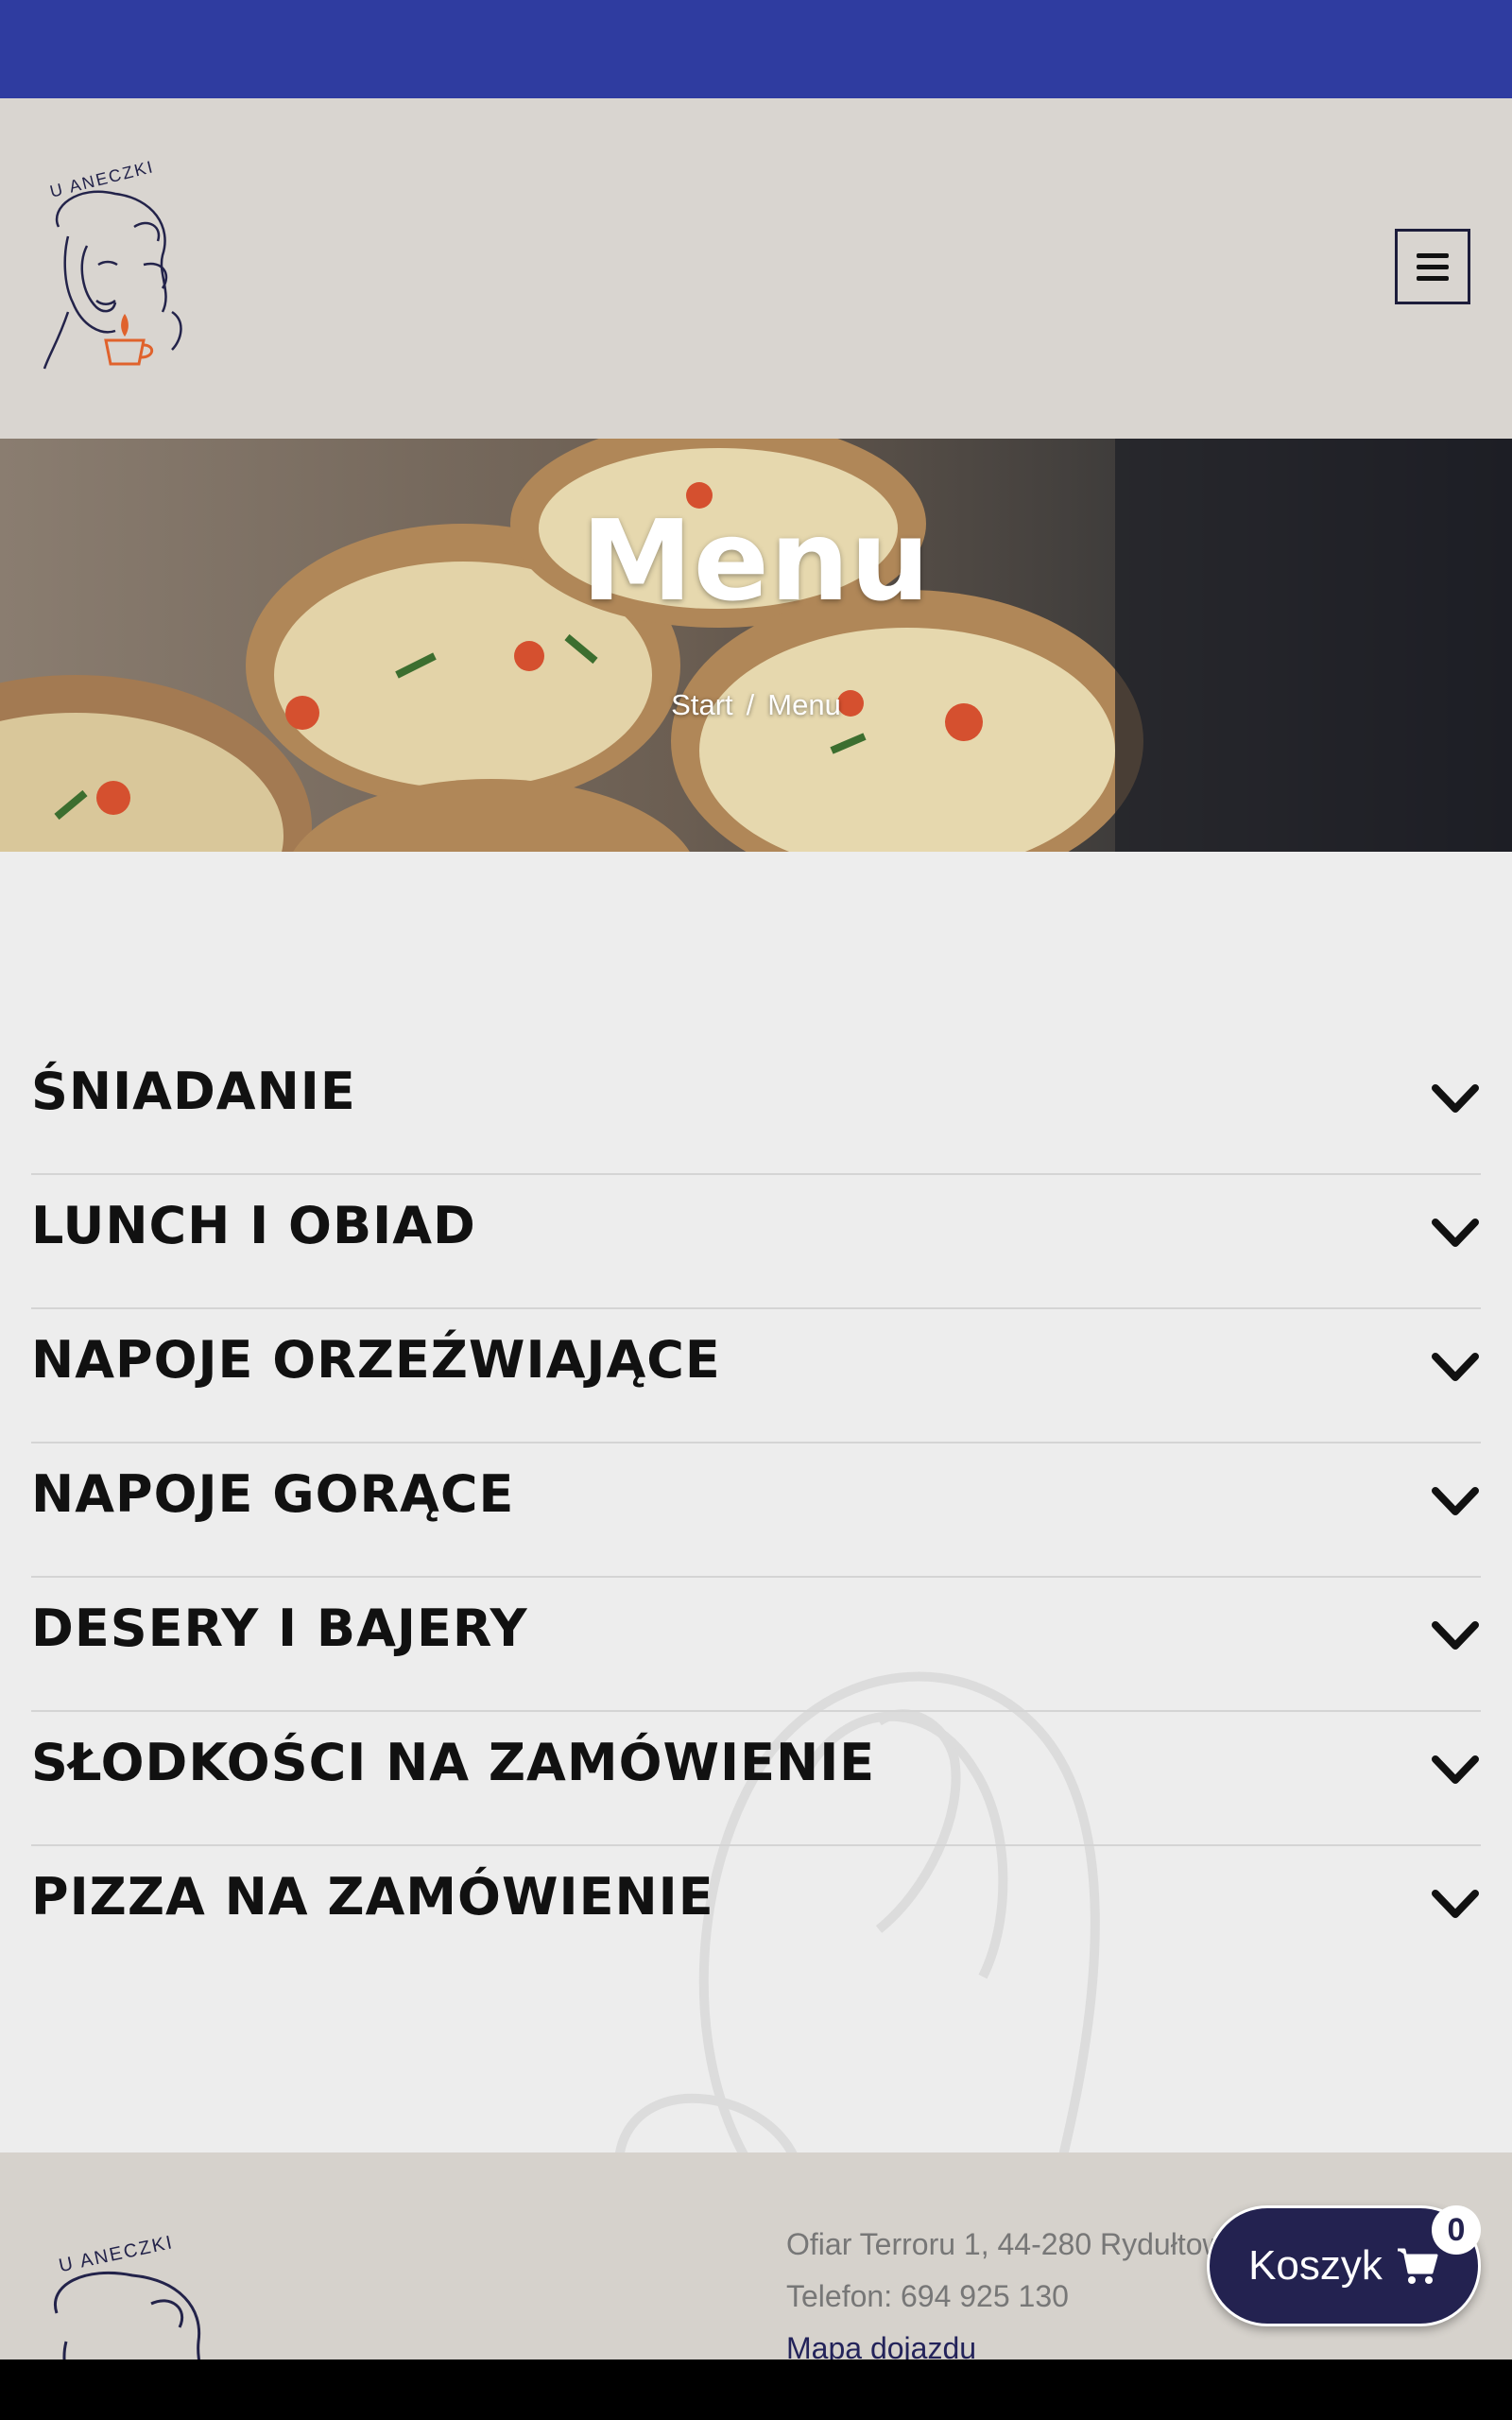  Describe the element at coordinates (756, 268) in the screenshot. I see `site-header` at that location.